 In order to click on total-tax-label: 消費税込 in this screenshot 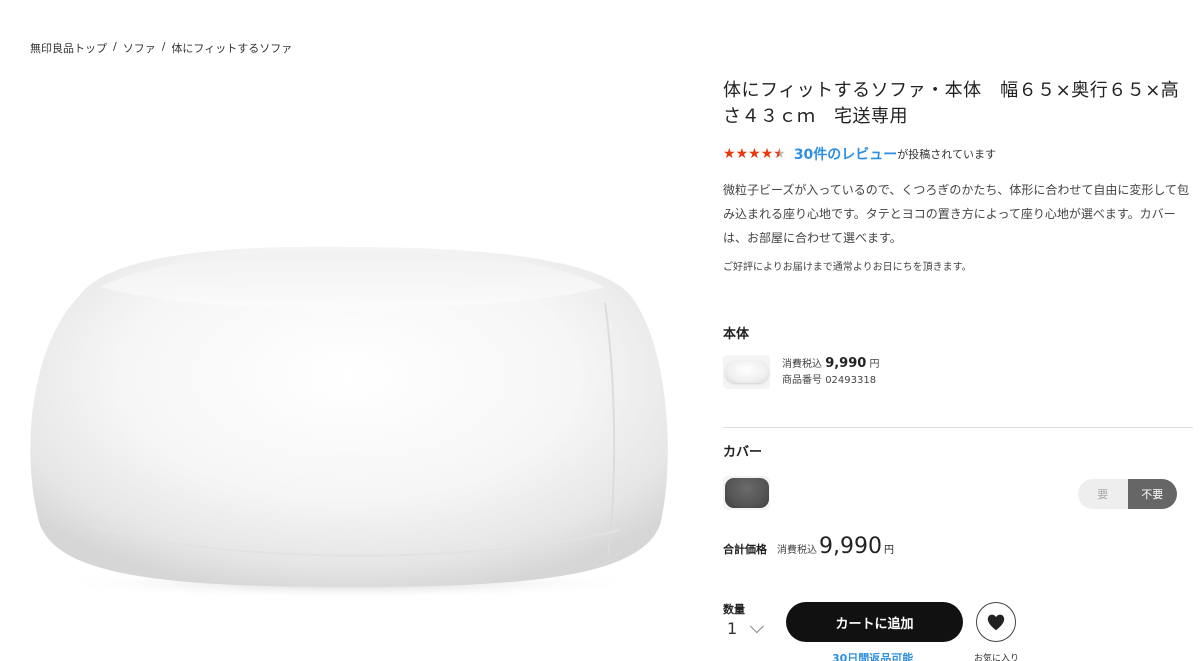, I will do `click(797, 550)`.